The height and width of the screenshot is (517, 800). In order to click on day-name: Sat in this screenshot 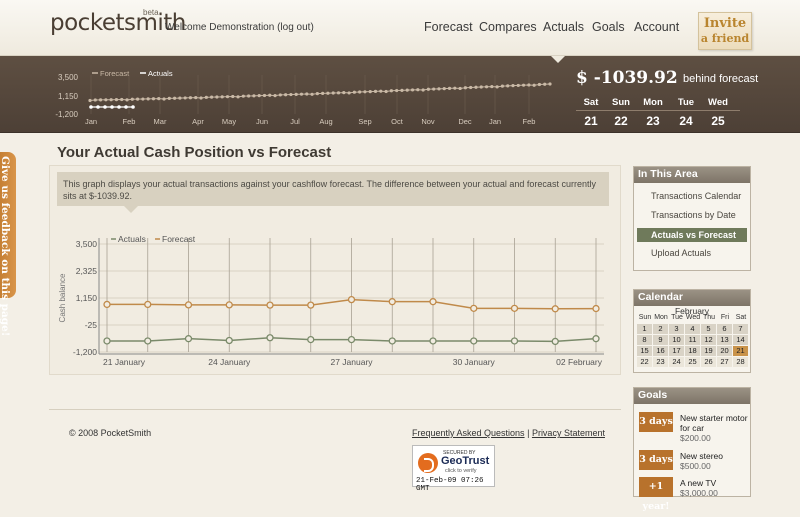, I will do `click(591, 102)`.